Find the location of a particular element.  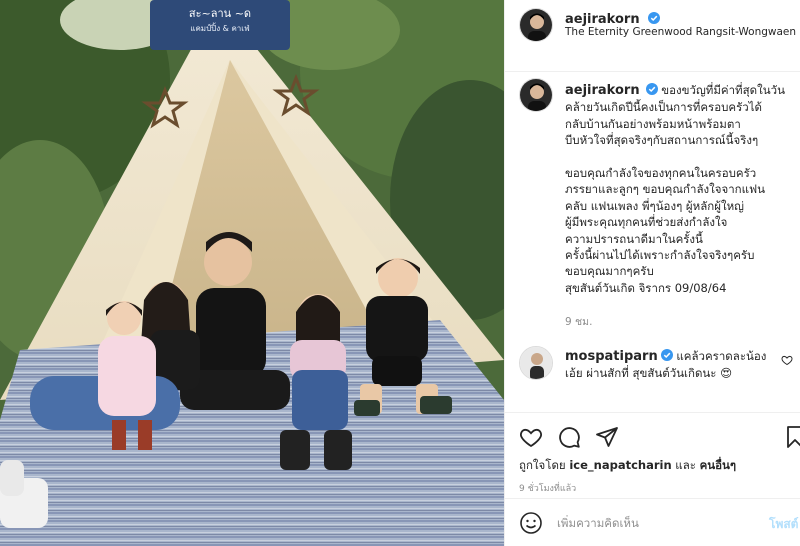

caption-author-avatar is located at coordinates (536, 95).